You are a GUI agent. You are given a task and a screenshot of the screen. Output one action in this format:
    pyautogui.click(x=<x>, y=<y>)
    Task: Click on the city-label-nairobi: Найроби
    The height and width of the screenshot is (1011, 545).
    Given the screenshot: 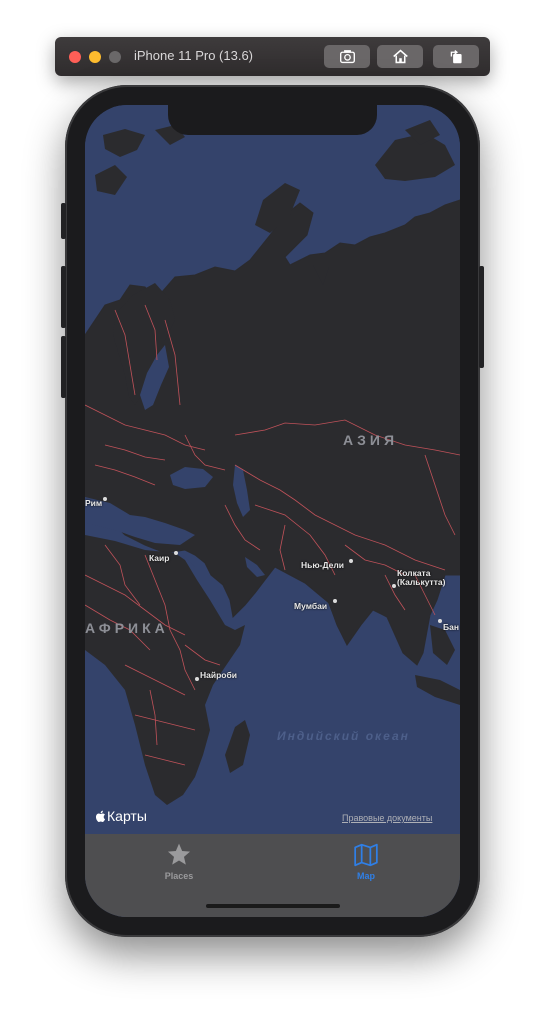 What is the action you would take?
    pyautogui.click(x=218, y=675)
    